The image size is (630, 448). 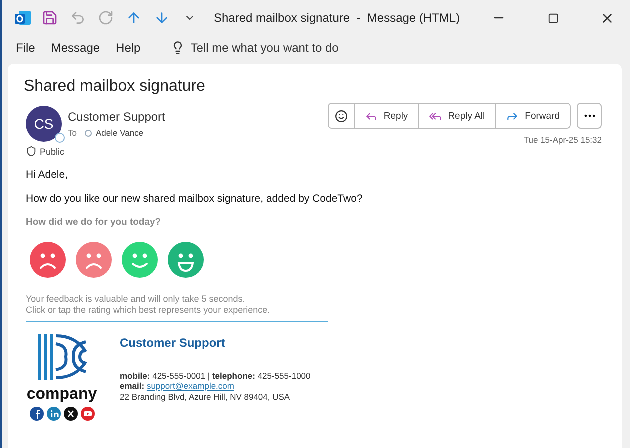 I want to click on sensitivity-label: Public, so click(x=52, y=151).